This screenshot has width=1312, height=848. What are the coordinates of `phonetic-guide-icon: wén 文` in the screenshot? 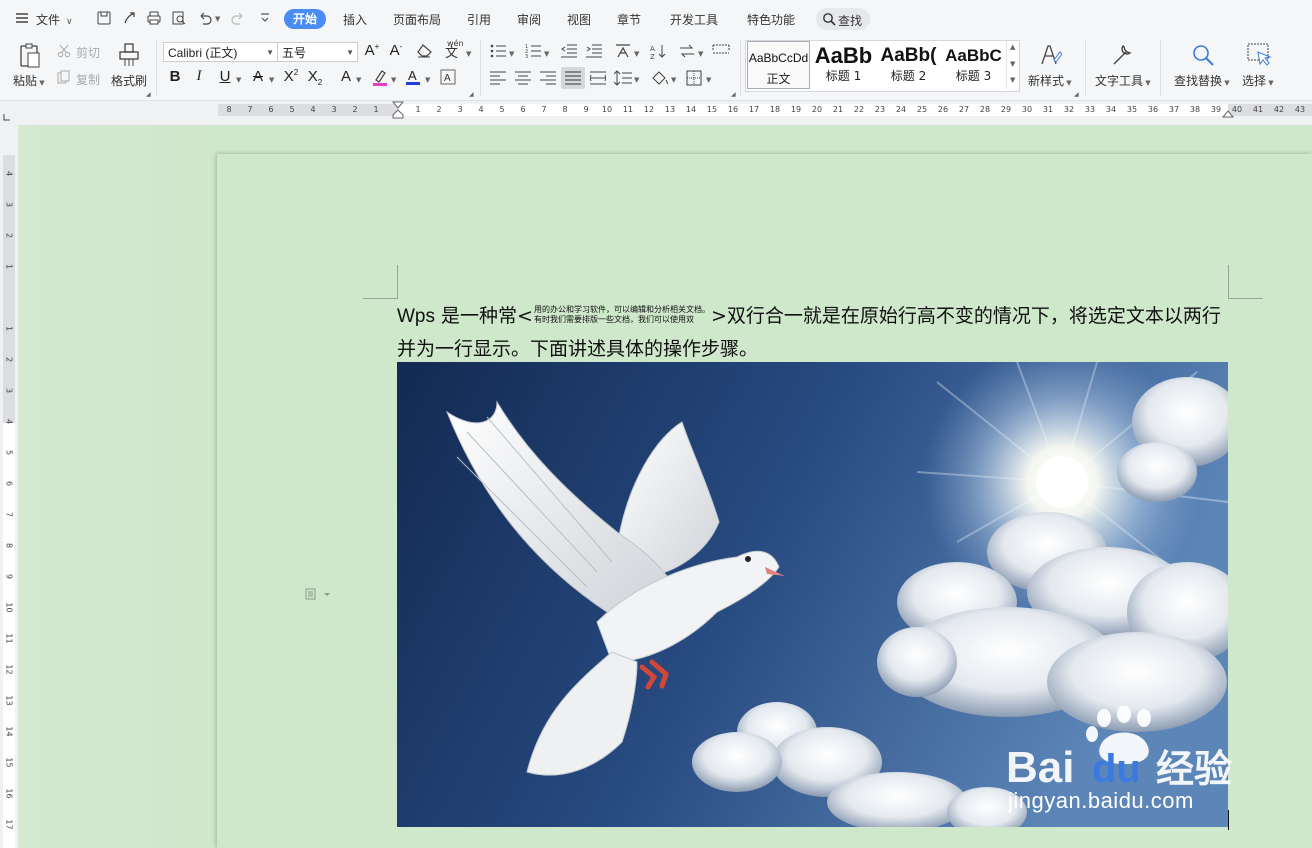 It's located at (454, 50).